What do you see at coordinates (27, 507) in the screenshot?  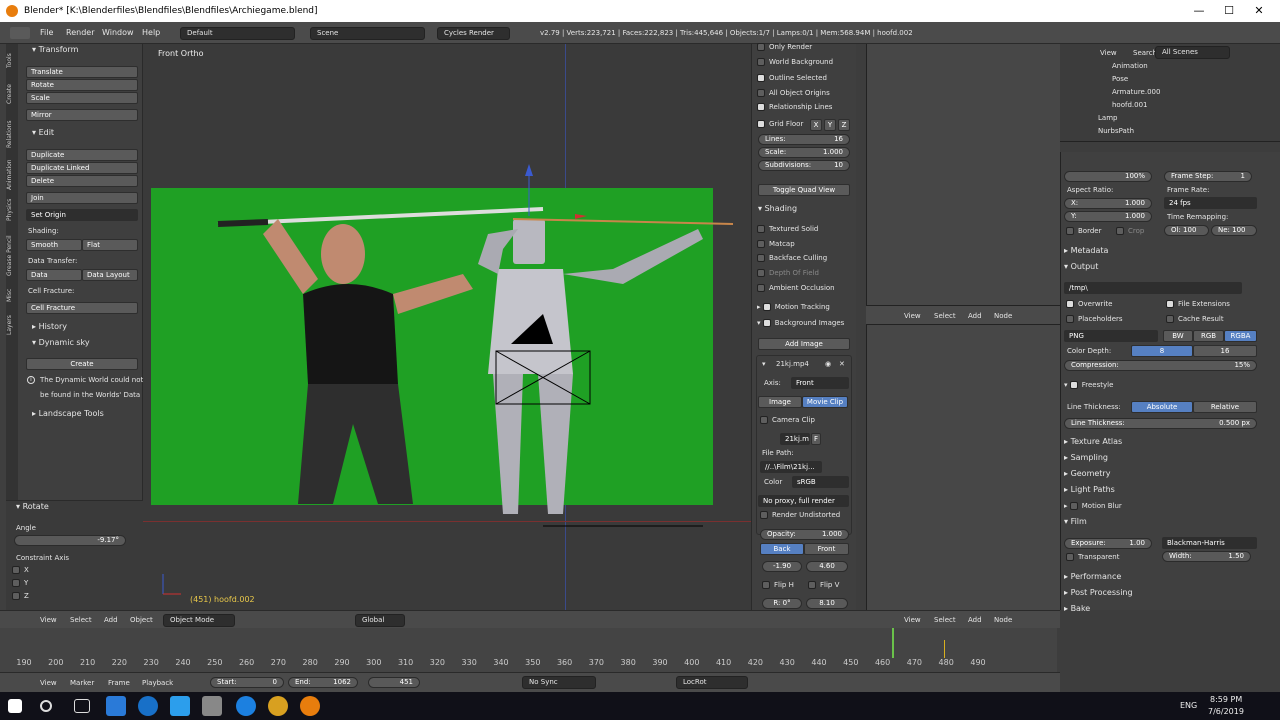 I see `operator-header: ▾ Rotate` at bounding box center [27, 507].